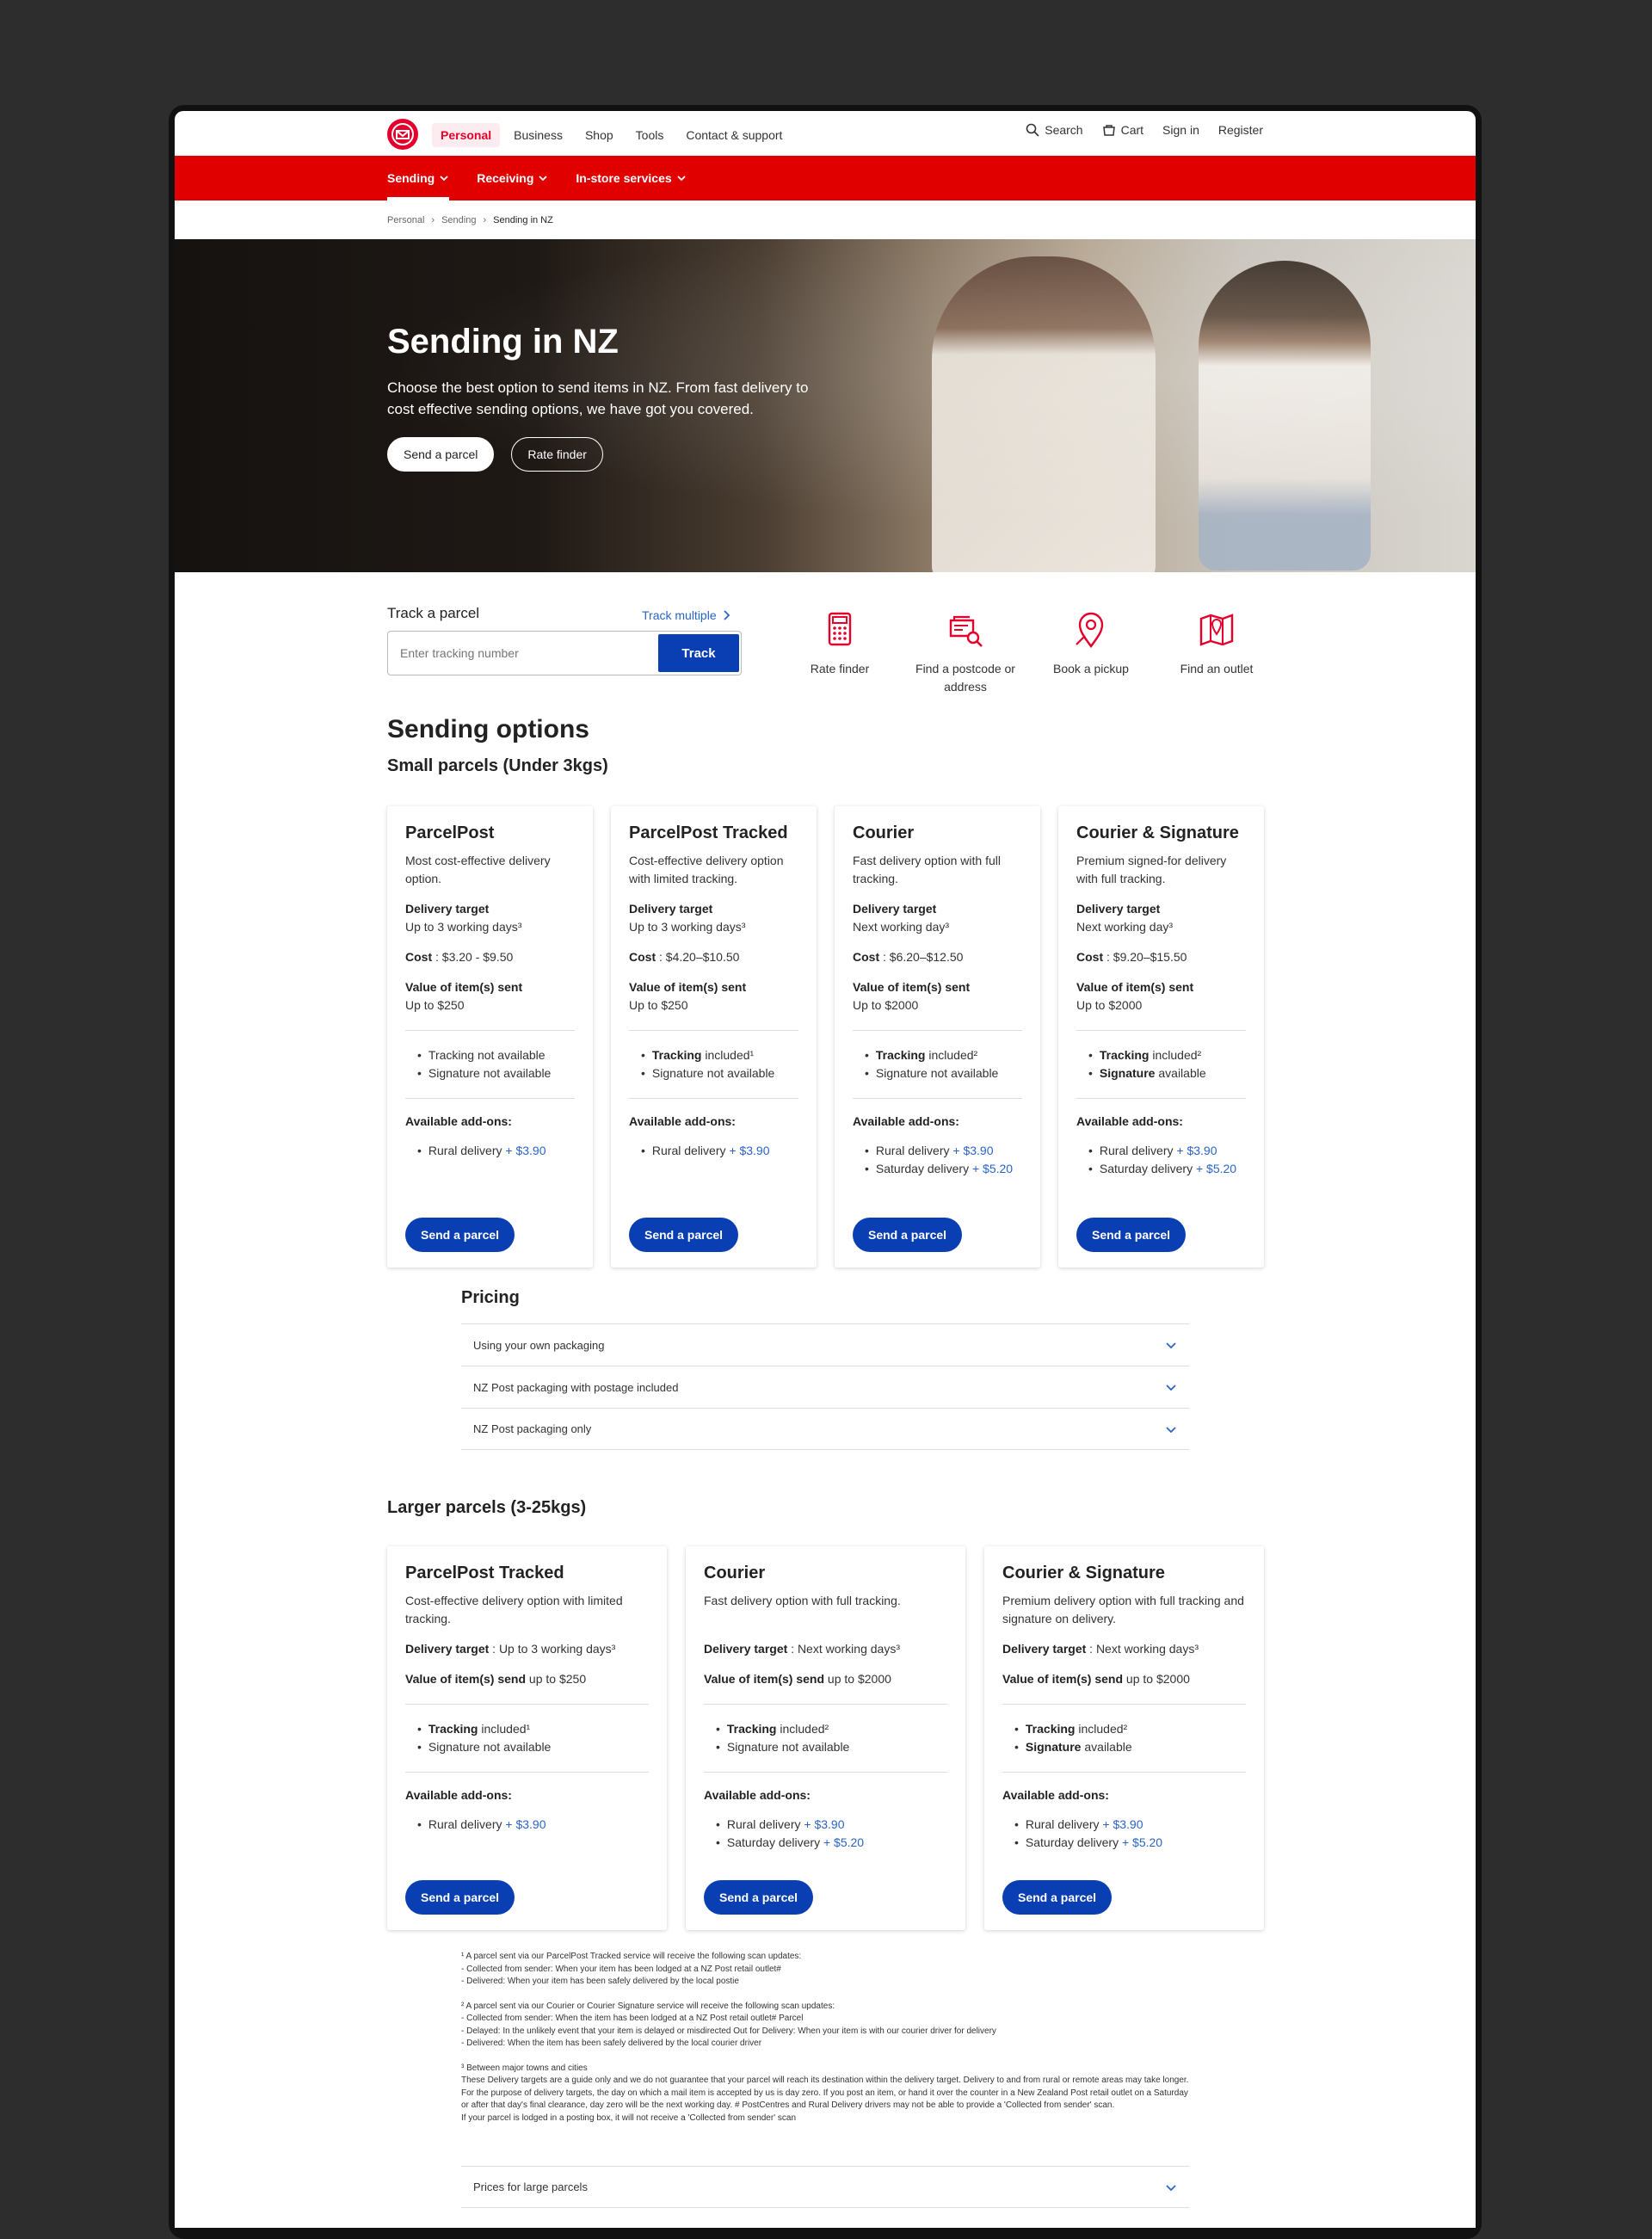  Describe the element at coordinates (624, 178) in the screenshot. I see `subnav-instore-label: In-store services` at that location.